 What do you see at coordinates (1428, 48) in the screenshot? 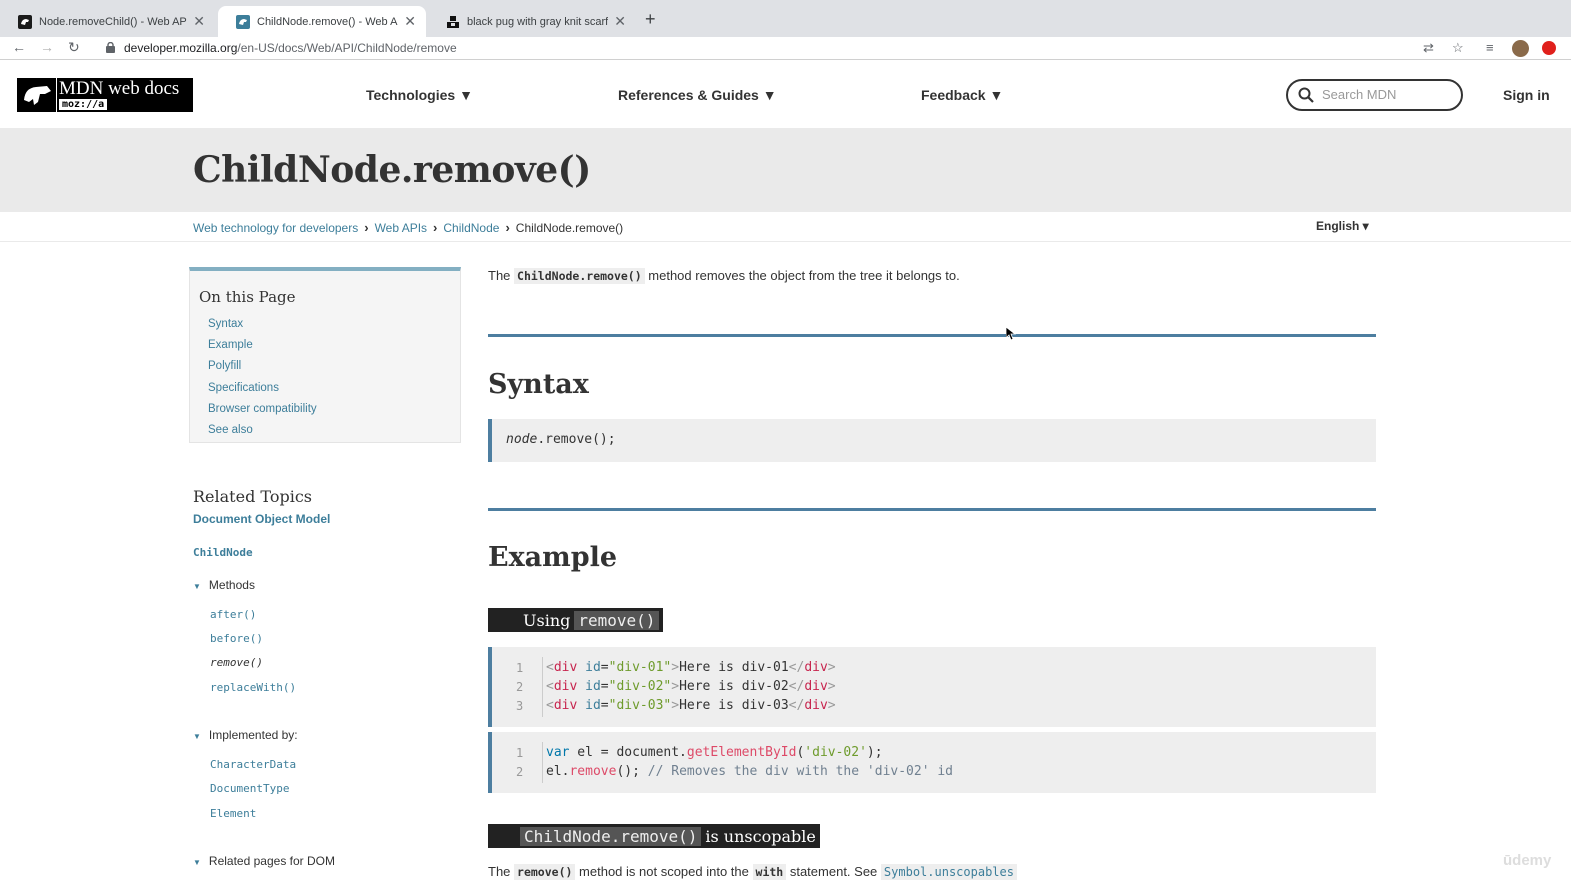
I see `translate-icon: ⇄` at bounding box center [1428, 48].